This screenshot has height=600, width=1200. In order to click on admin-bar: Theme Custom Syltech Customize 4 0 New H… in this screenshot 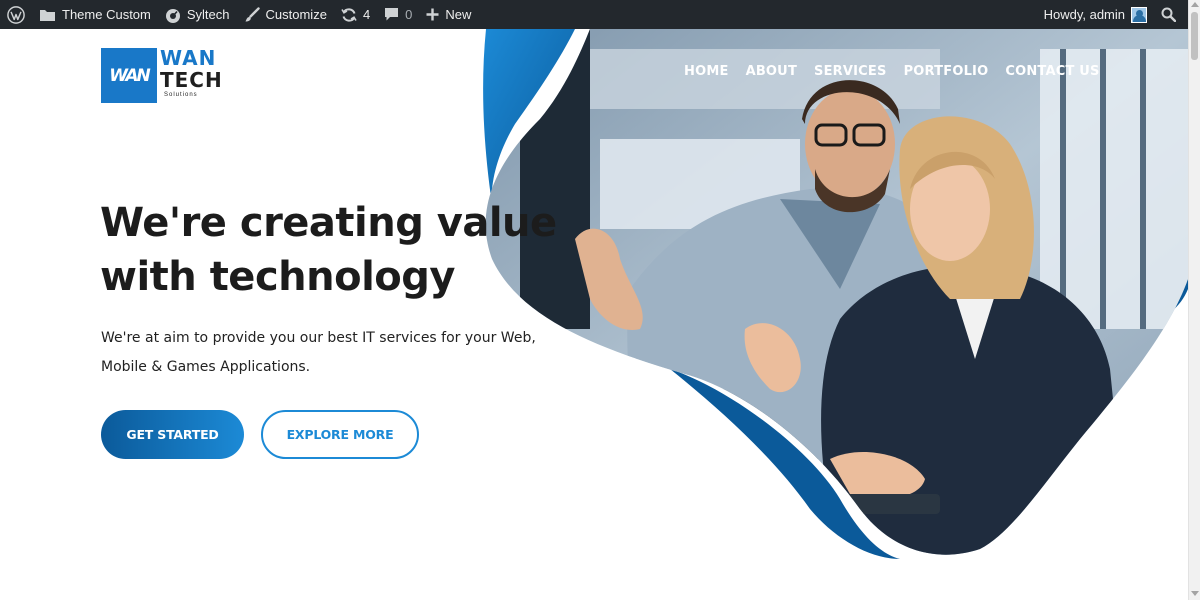, I will do `click(594, 14)`.